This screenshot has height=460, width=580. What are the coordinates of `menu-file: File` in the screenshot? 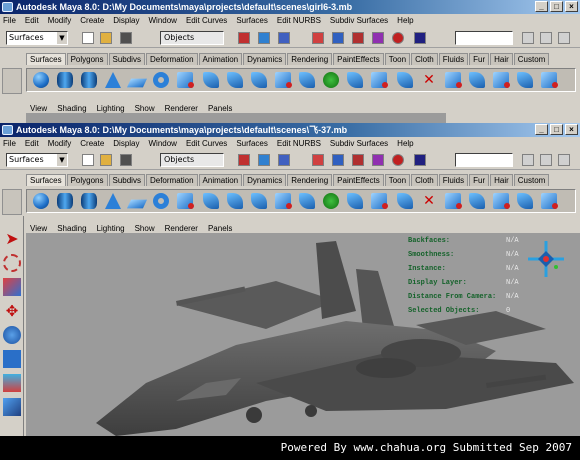 It's located at (9, 20).